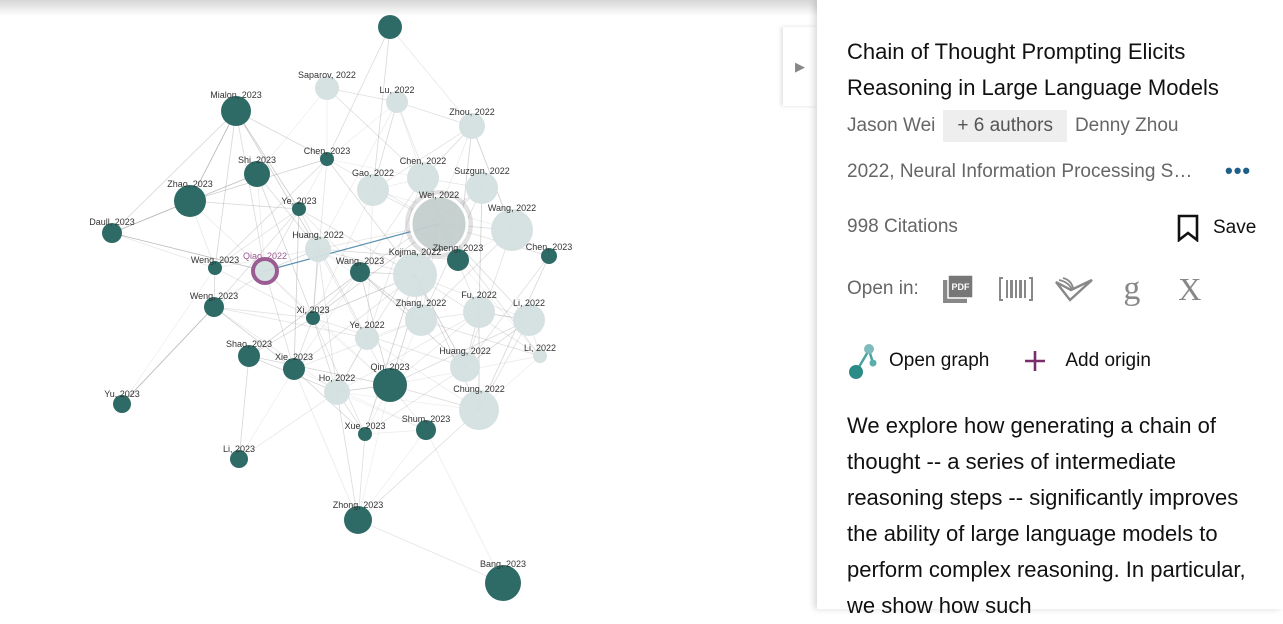 This screenshot has width=1283, height=624. I want to click on paper-node: Chung, 2022, so click(479, 407).